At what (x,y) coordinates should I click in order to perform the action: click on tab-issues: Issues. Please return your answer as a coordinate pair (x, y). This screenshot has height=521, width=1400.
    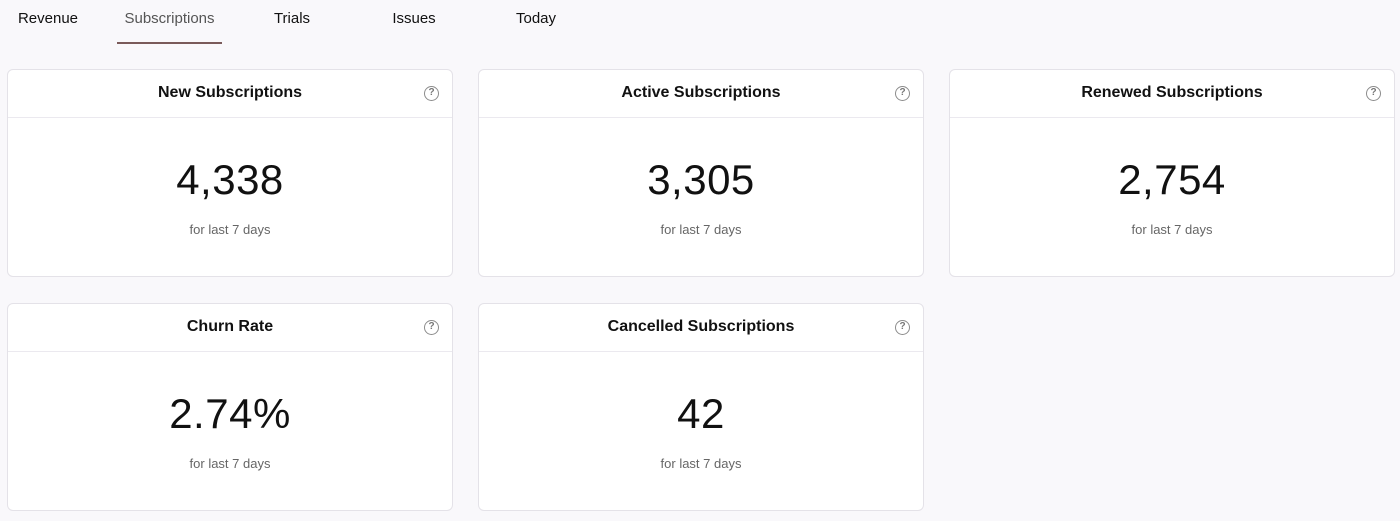
    Looking at the image, I should click on (414, 22).